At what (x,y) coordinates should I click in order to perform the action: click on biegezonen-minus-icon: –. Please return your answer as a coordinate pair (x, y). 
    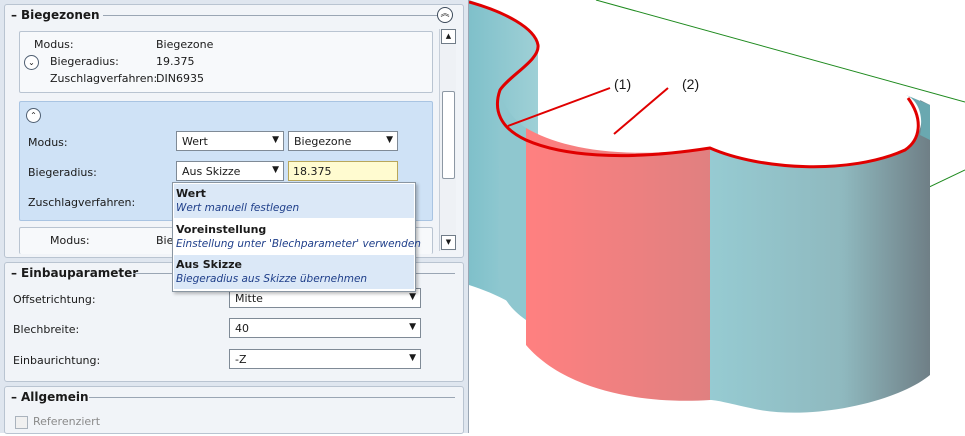
    Looking at the image, I should click on (14, 15).